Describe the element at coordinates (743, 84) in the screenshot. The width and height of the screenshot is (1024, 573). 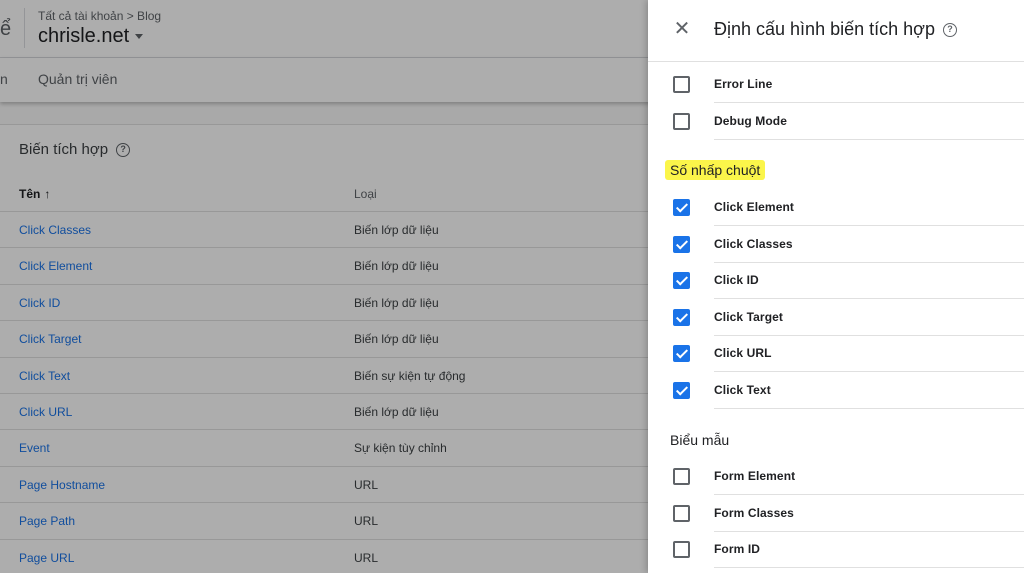
I see `option-label: Error Line` at that location.